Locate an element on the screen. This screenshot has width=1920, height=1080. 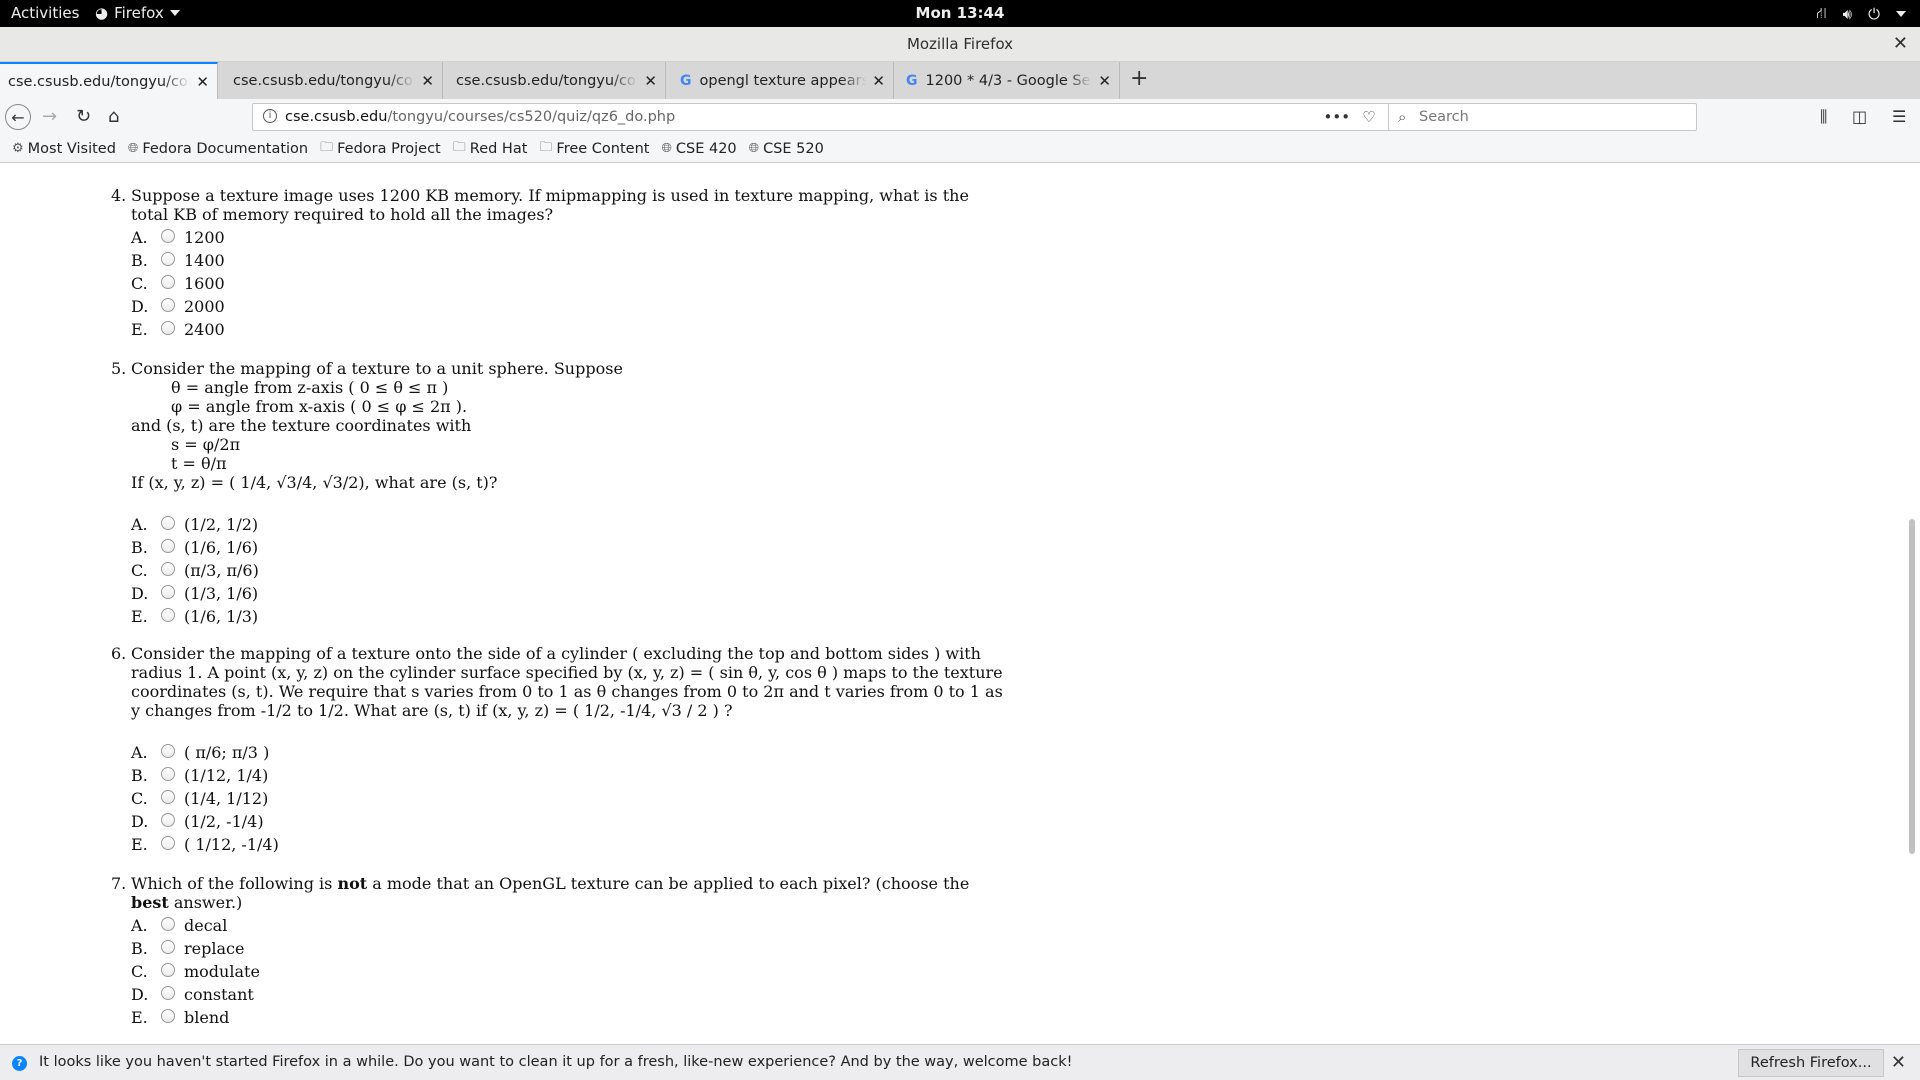
forward-arrow-icon: → is located at coordinates (49, 116).